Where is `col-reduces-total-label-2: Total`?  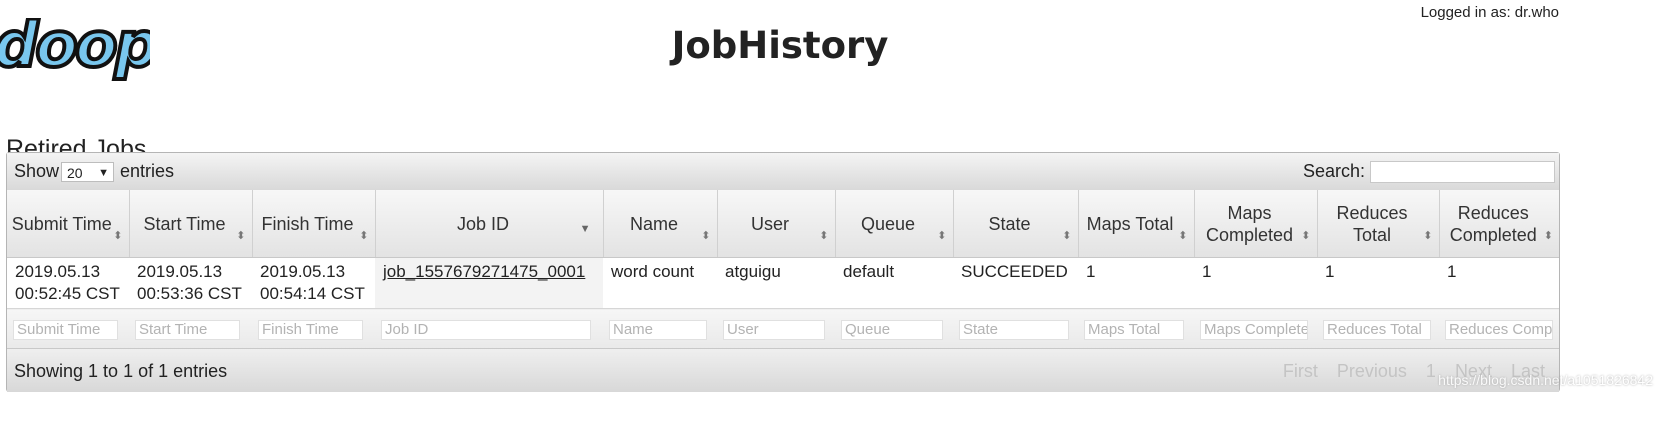
col-reduces-total-label-2: Total is located at coordinates (1372, 234).